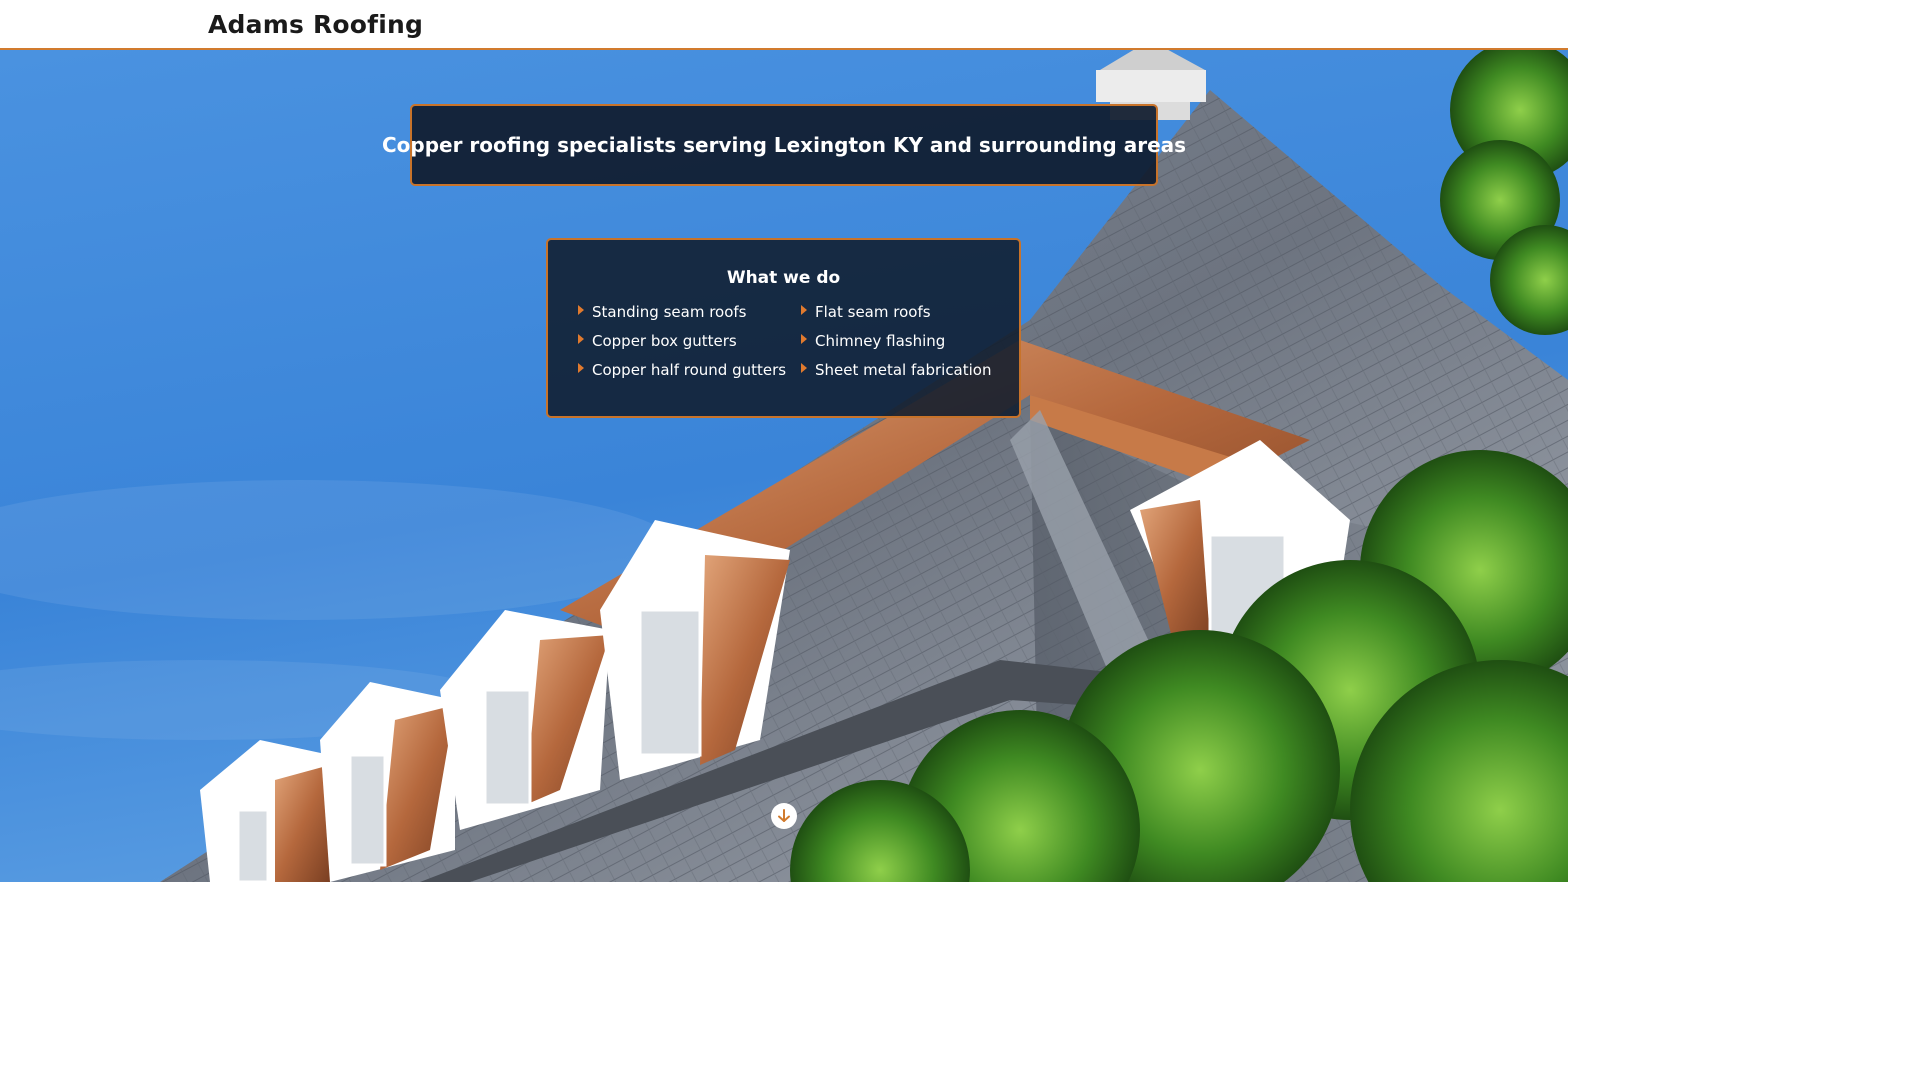  I want to click on service-label: Copper half round gutters, so click(689, 370).